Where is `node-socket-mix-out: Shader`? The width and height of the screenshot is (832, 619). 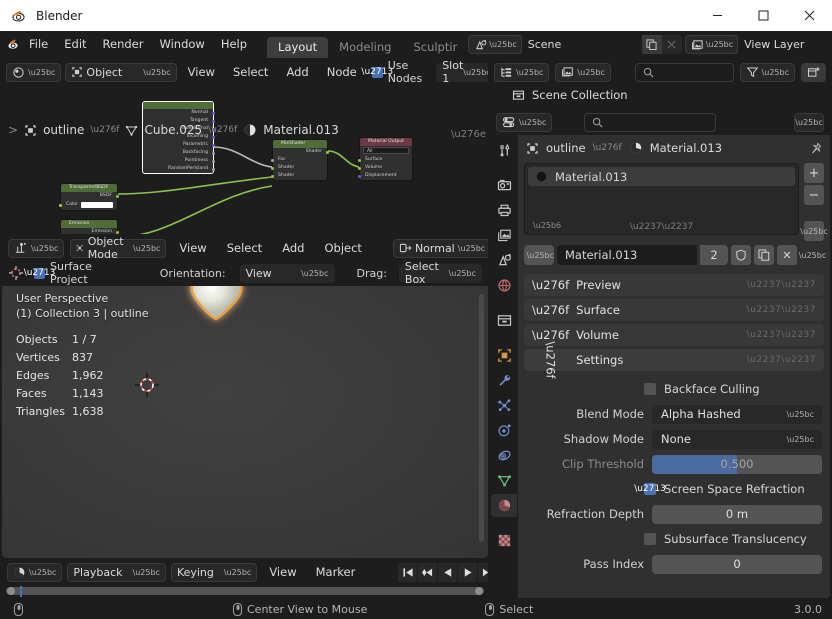 node-socket-mix-out: Shader is located at coordinates (301, 152).